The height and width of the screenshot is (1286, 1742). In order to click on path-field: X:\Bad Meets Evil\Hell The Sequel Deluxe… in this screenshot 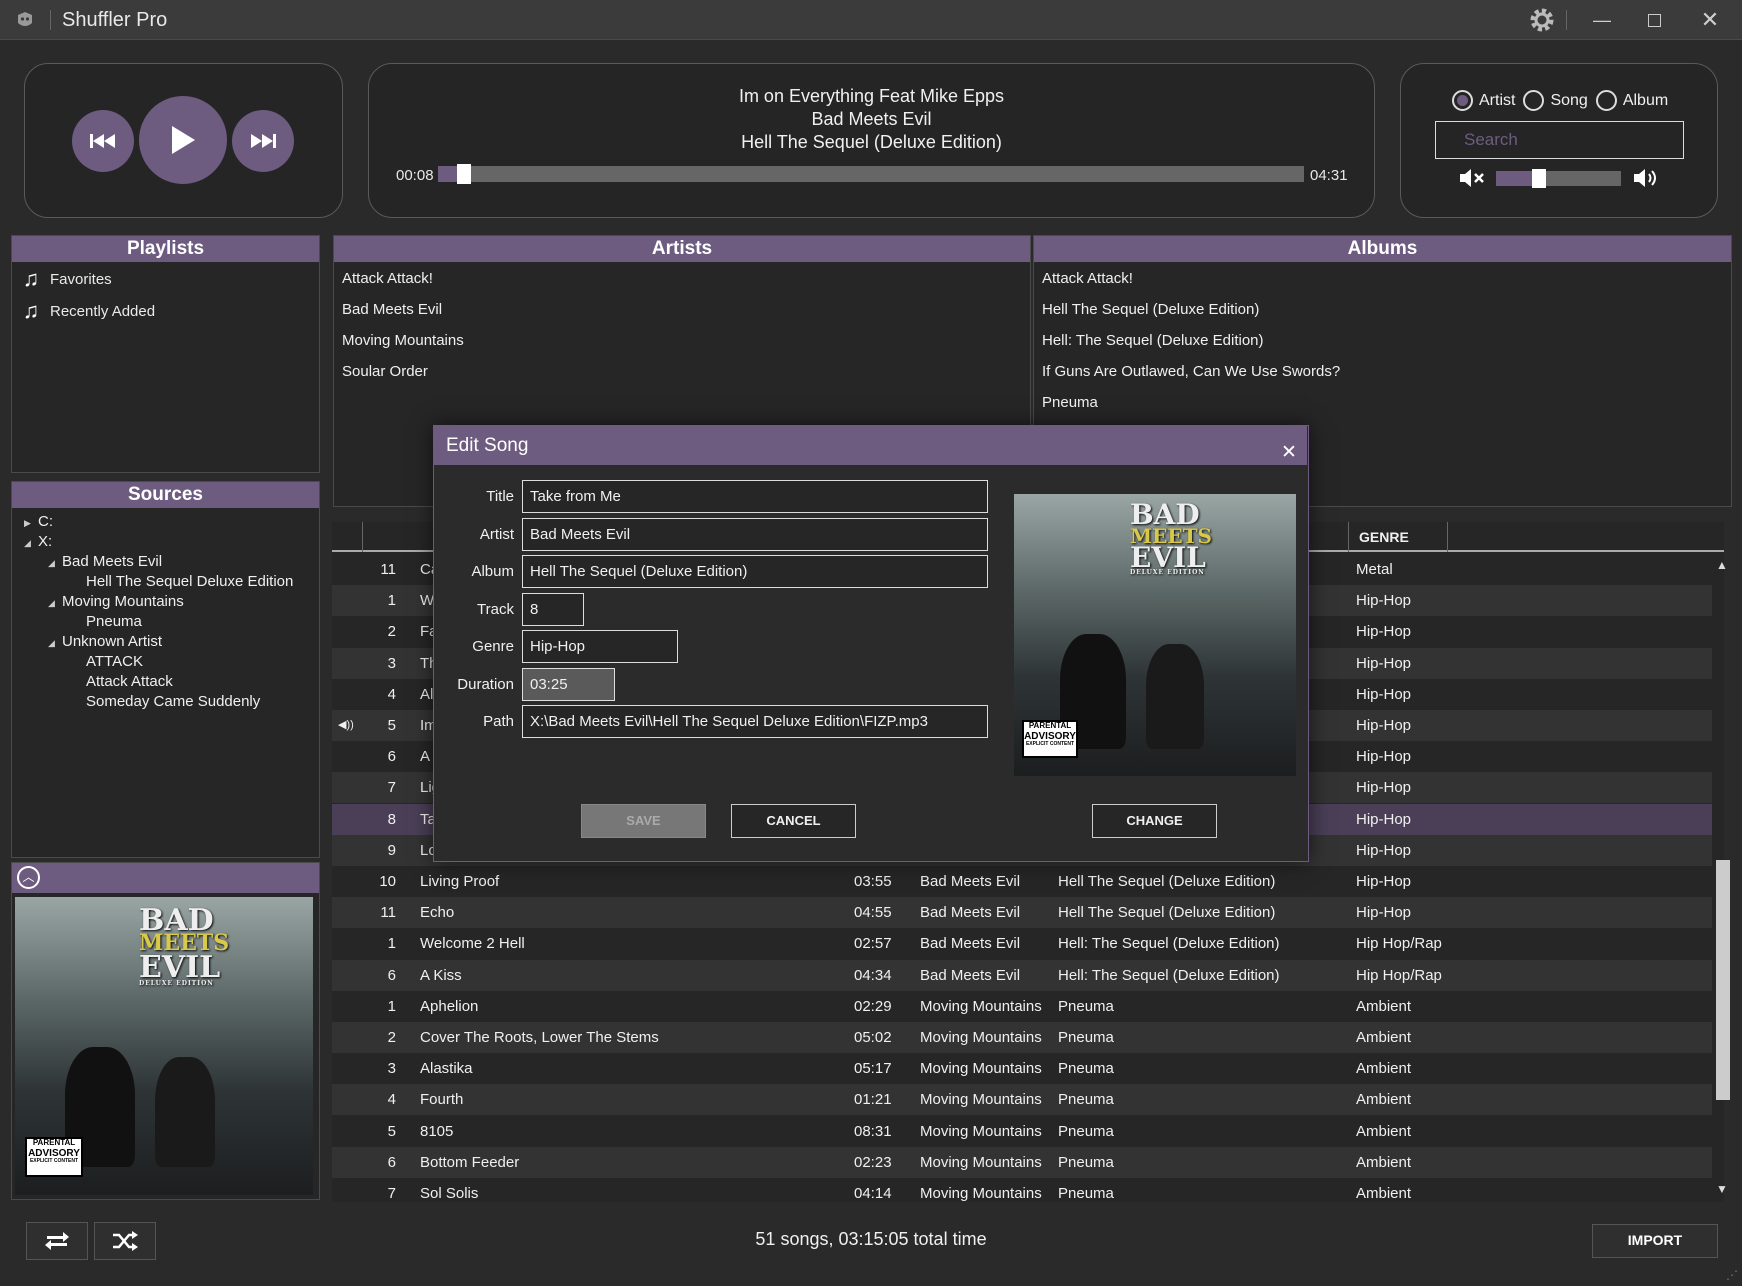, I will do `click(755, 721)`.